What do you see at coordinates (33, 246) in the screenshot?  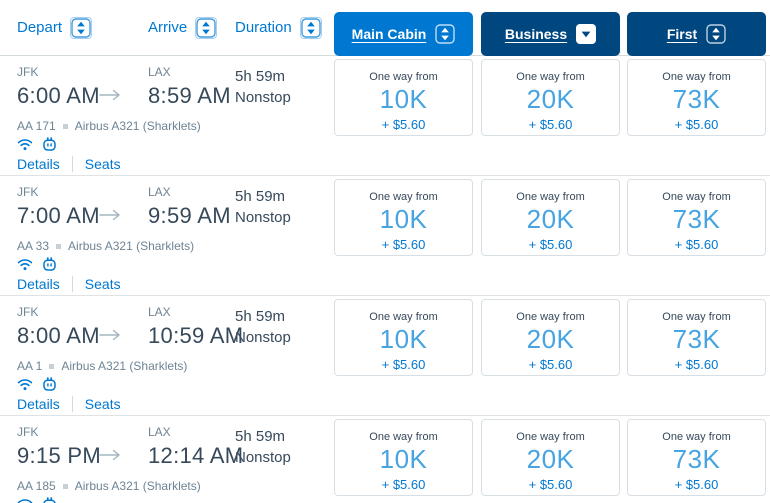 I see `flight-number: AA 33` at bounding box center [33, 246].